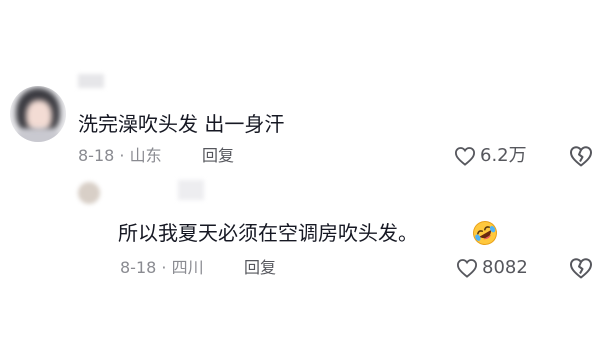 Image resolution: width=612 pixels, height=344 pixels. I want to click on like-button: 8082, so click(492, 268).